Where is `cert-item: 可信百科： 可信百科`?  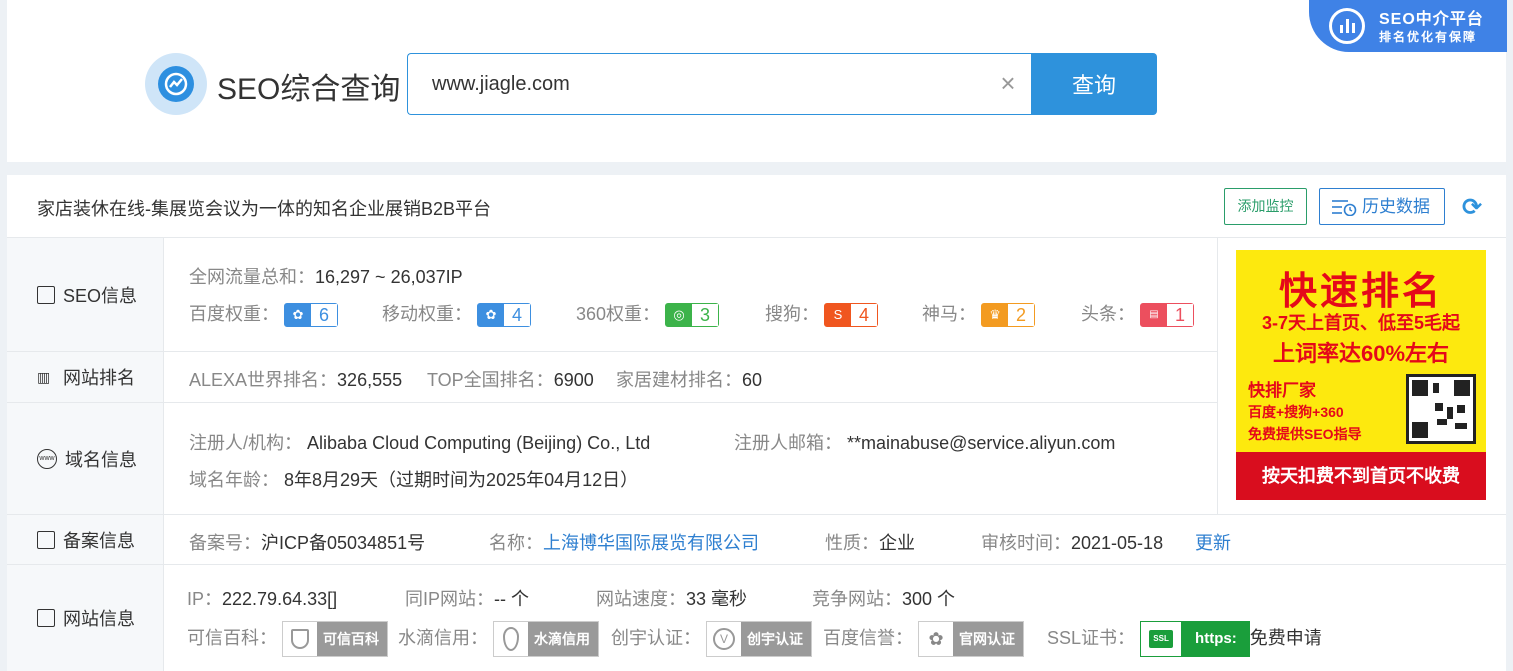 cert-item: 可信百科： 可信百科 is located at coordinates (288, 639).